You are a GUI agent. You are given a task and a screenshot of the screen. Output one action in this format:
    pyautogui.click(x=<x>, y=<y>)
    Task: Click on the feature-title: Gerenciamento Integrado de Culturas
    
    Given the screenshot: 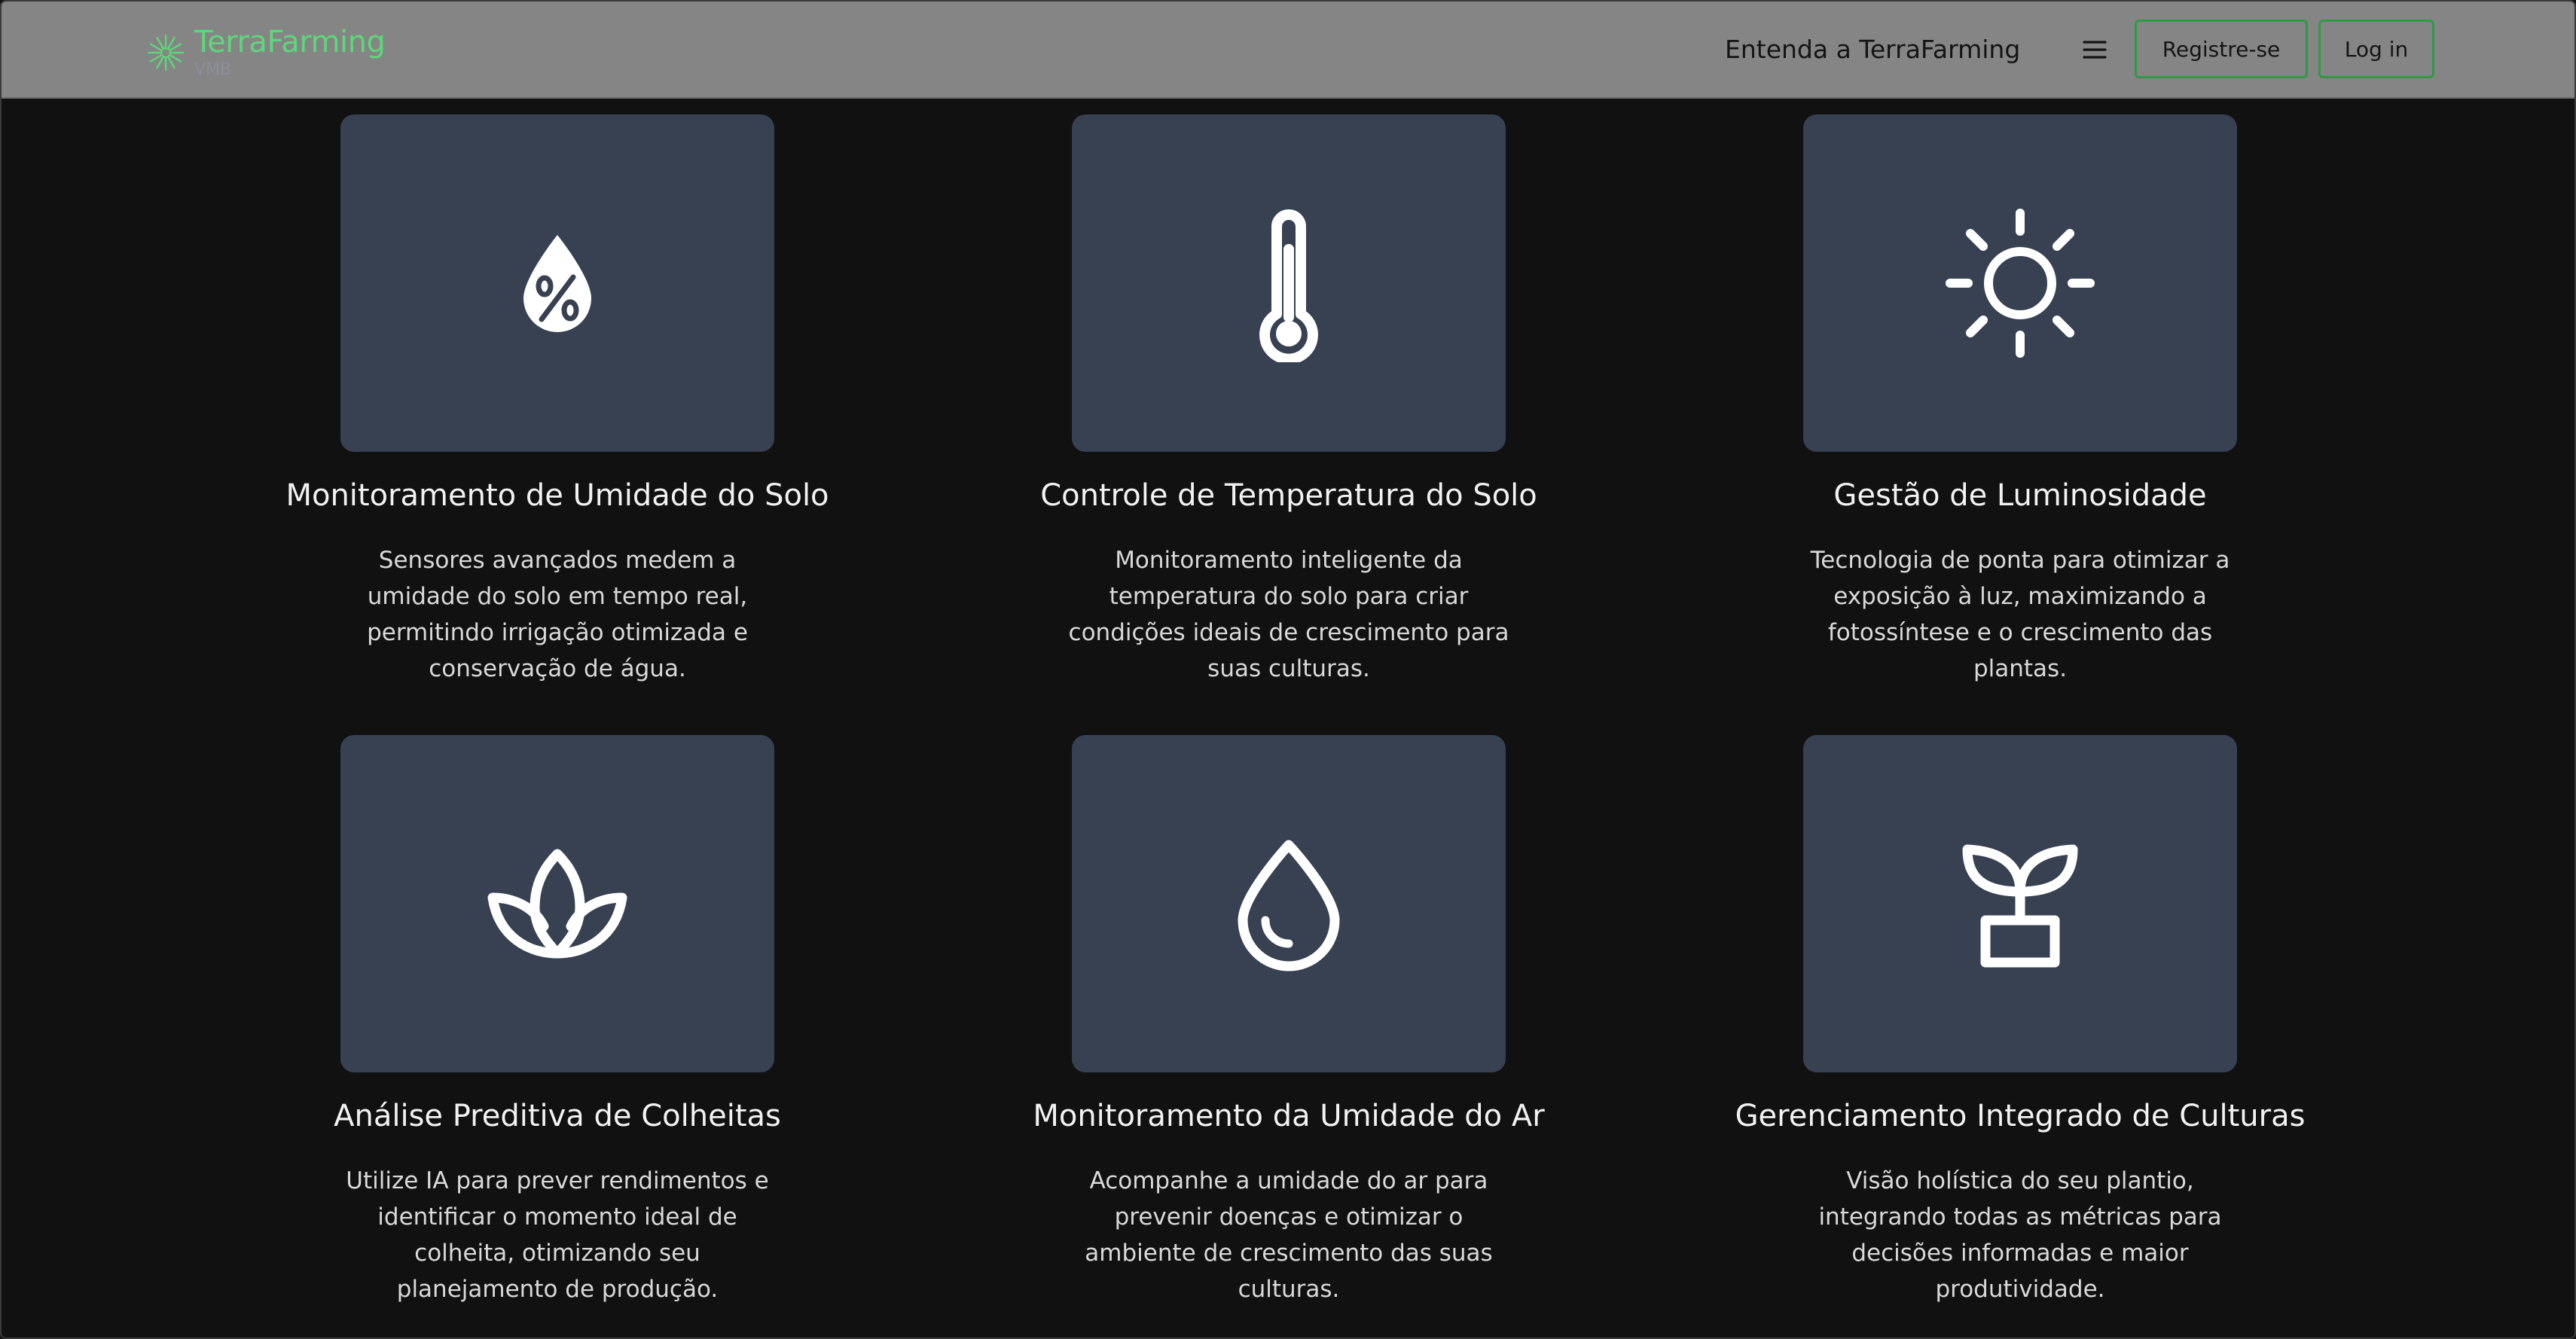 What is the action you would take?
    pyautogui.click(x=2021, y=1116)
    